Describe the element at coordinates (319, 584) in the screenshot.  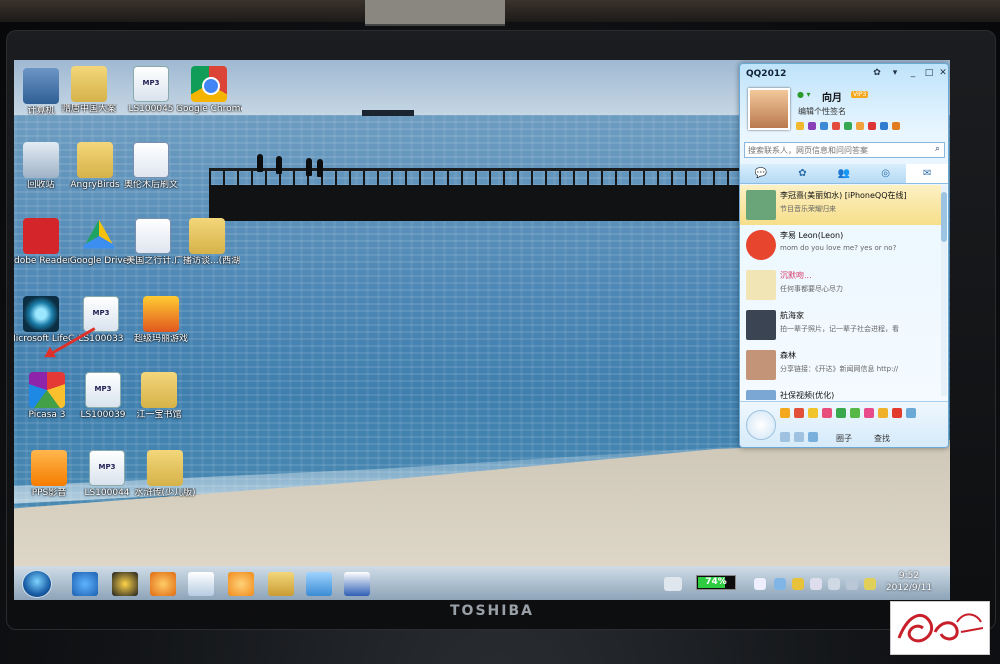
I see `photo-viewer-icon` at that location.